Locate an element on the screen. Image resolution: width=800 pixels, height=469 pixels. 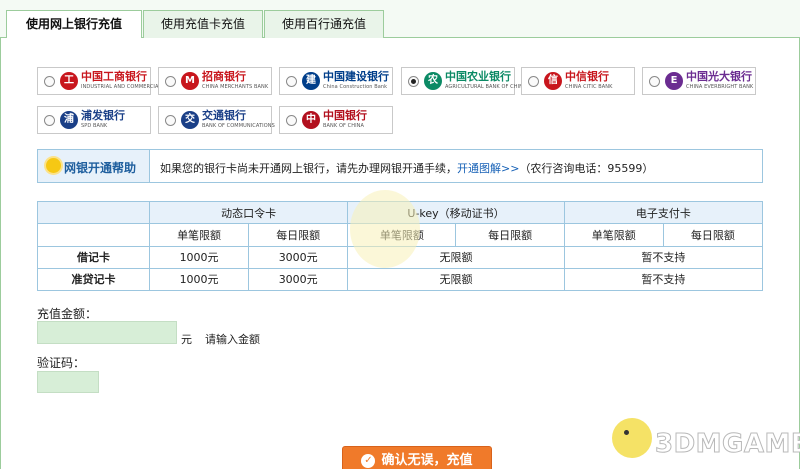
check-circle-icon: ✓ is located at coordinates (368, 460).